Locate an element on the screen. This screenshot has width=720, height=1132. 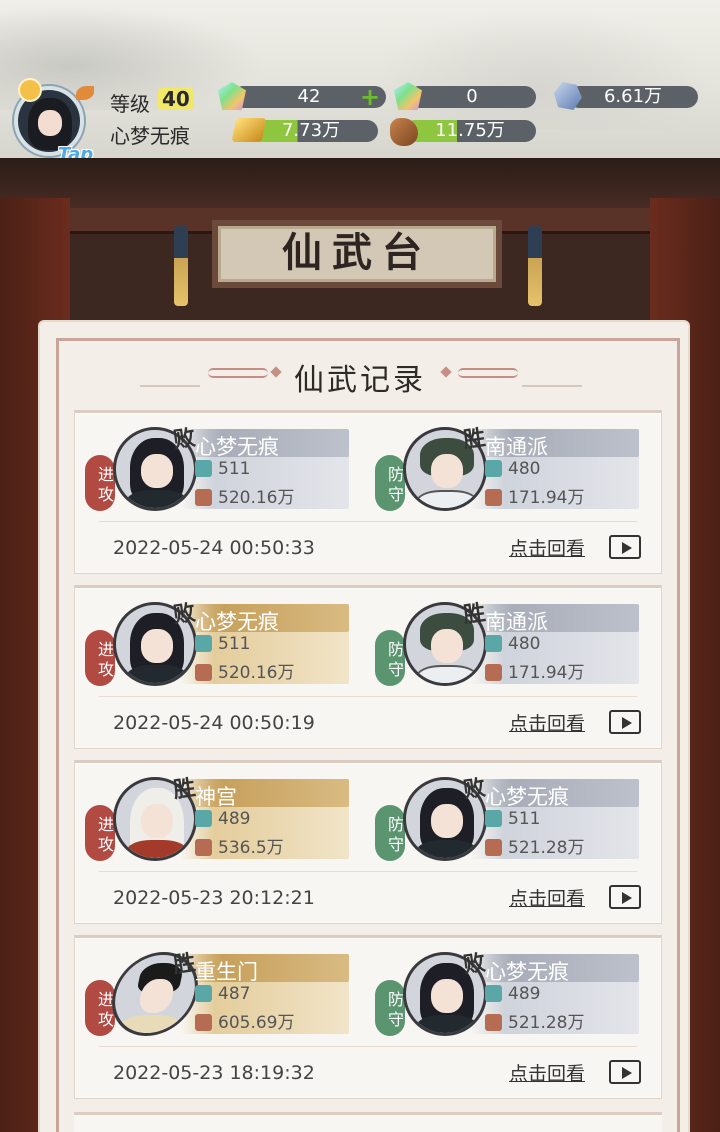
defender-side: 防守 败 心梦无痕 489 521.28万 is located at coordinates (507, 997).